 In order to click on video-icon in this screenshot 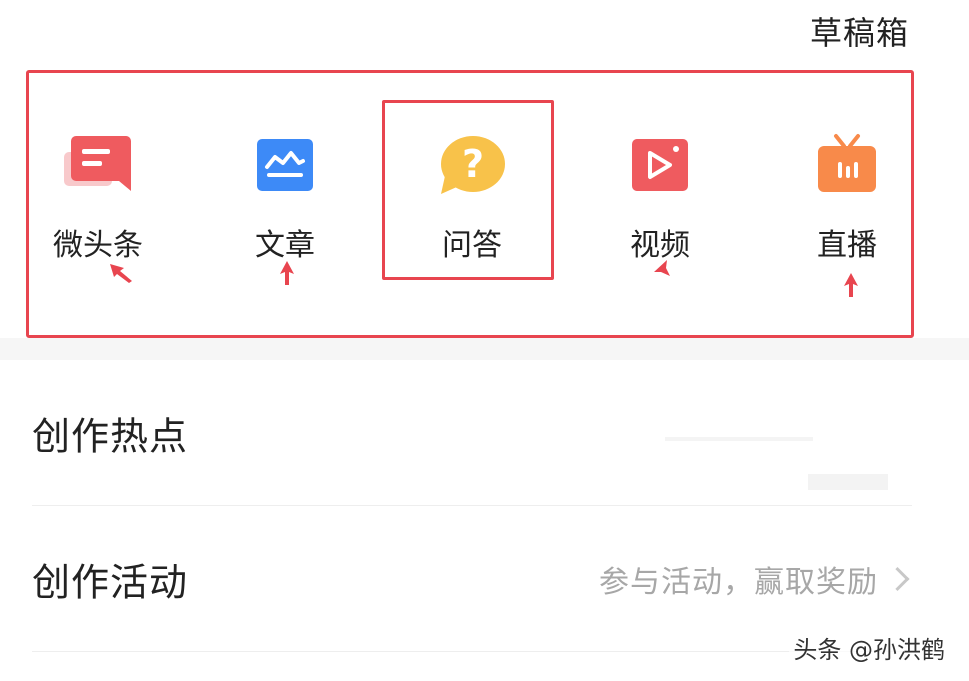, I will do `click(660, 165)`.